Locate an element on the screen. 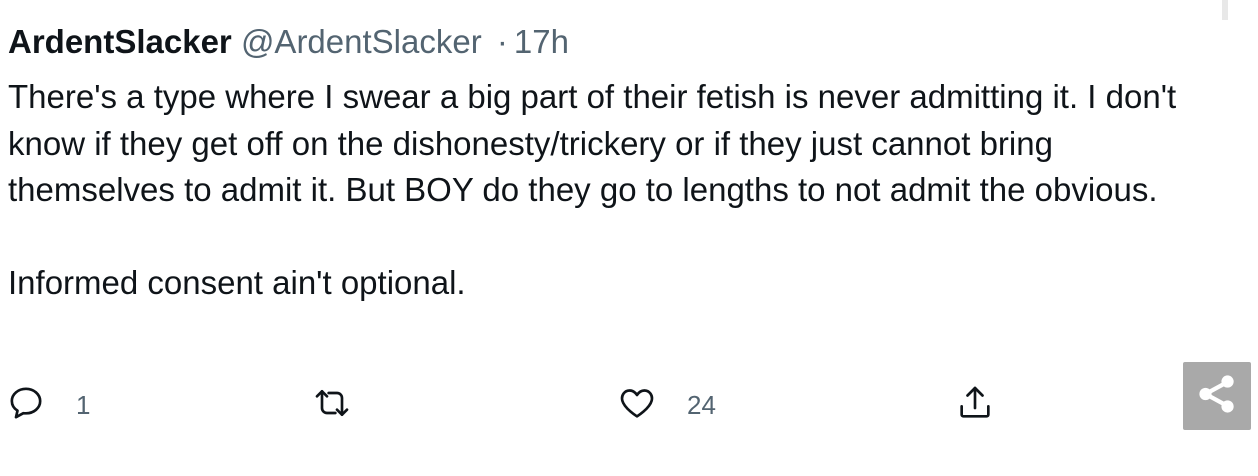 Image resolution: width=1258 pixels, height=476 pixels. tweet-paragraph: Informed consent ain't optional. is located at coordinates (237, 282).